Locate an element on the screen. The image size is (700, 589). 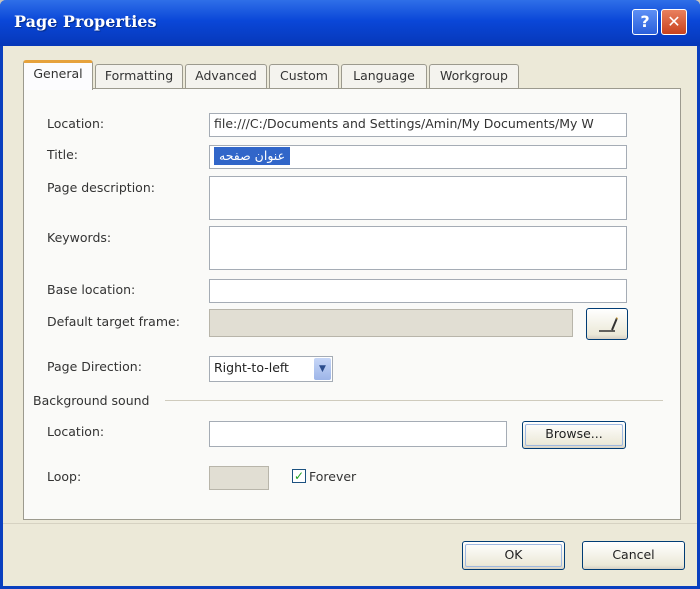
sound-location-field is located at coordinates (358, 434).